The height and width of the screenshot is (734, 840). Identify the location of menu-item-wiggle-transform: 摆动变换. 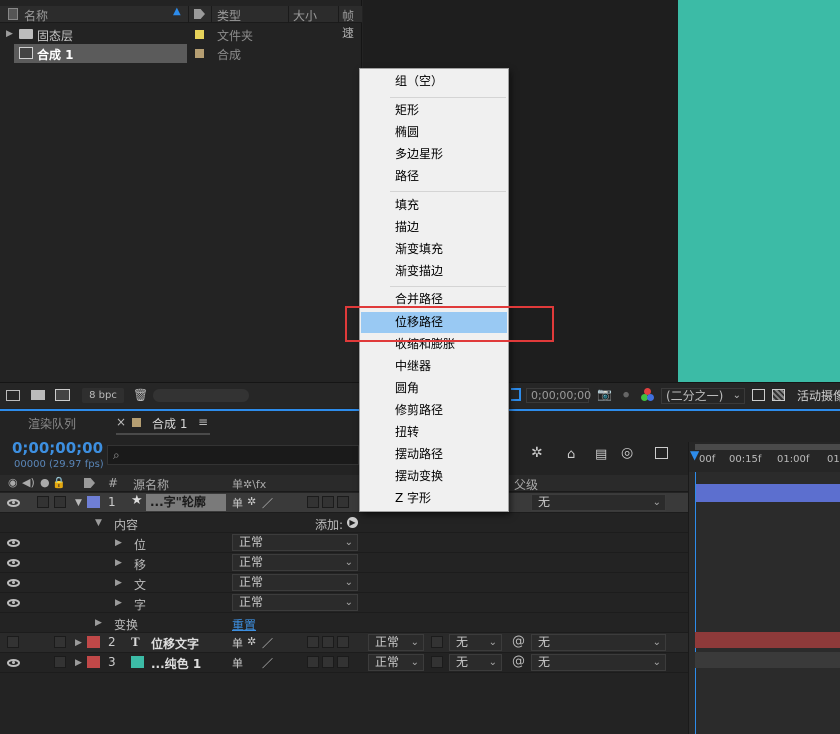
(434, 476).